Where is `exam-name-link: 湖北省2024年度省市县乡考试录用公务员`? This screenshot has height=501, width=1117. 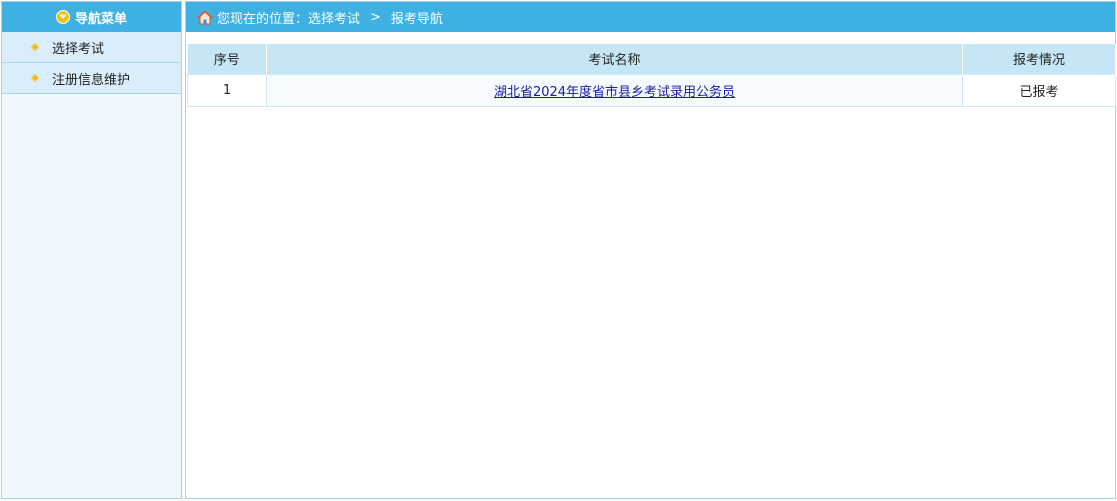
exam-name-link: 湖北省2024年度省市县乡考试录用公务员 is located at coordinates (614, 92).